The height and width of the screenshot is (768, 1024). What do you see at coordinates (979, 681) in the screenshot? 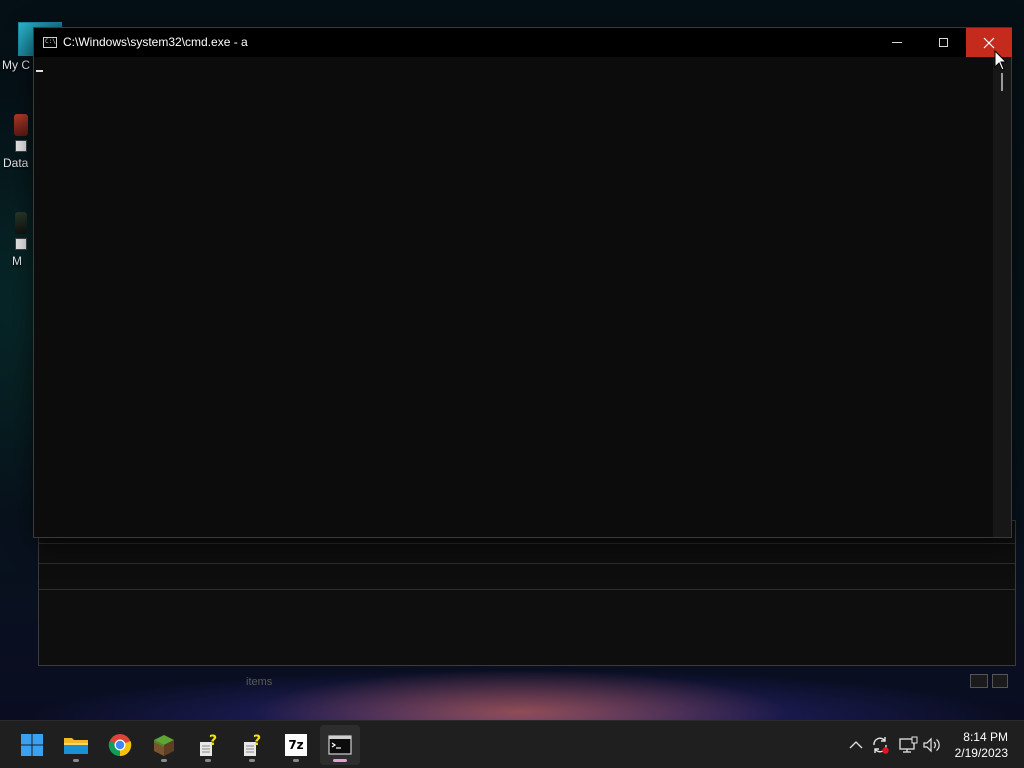
I see `details-view-icon` at bounding box center [979, 681].